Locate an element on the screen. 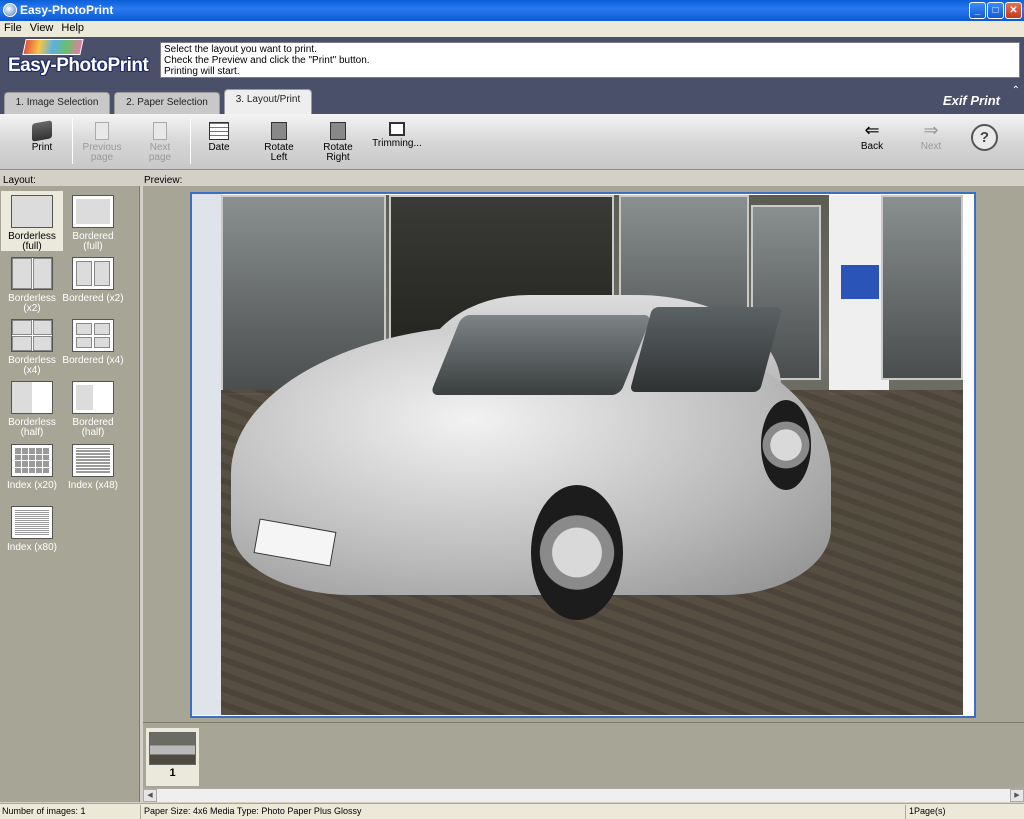  maximize-button: □ is located at coordinates (995, 10).